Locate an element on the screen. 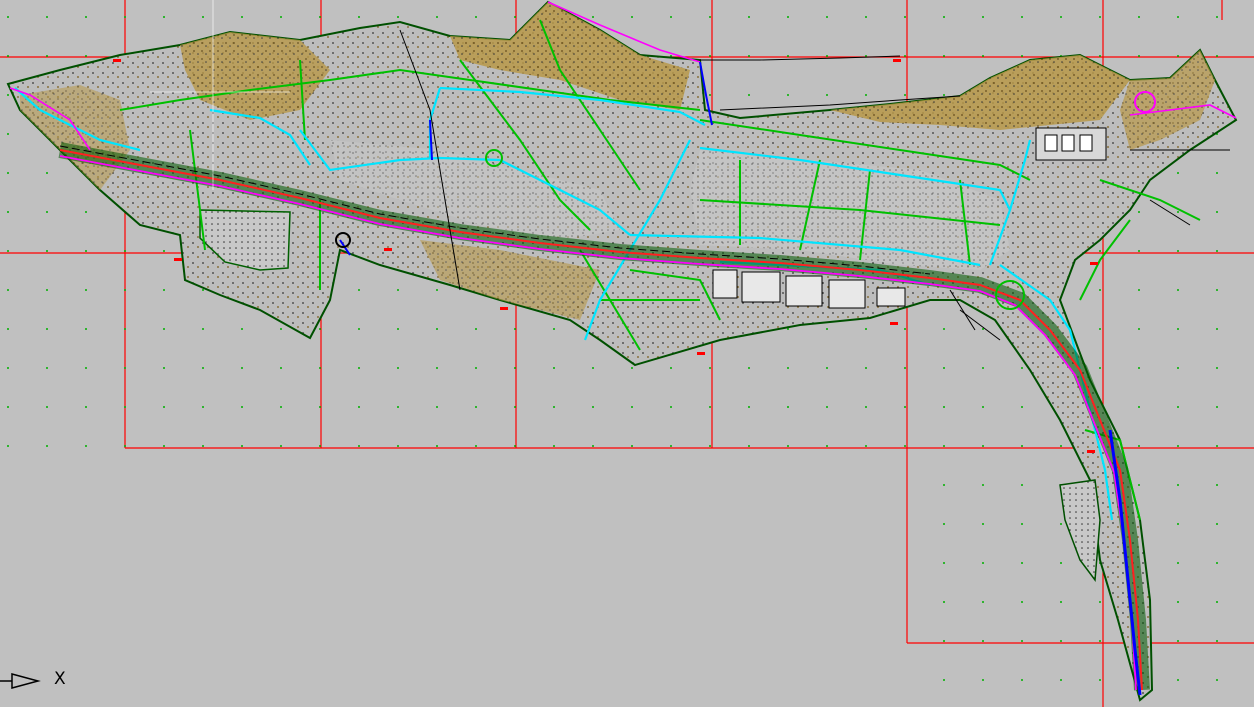 The width and height of the screenshot is (1254, 707). ucs-arrow-icon is located at coordinates (20, 681).